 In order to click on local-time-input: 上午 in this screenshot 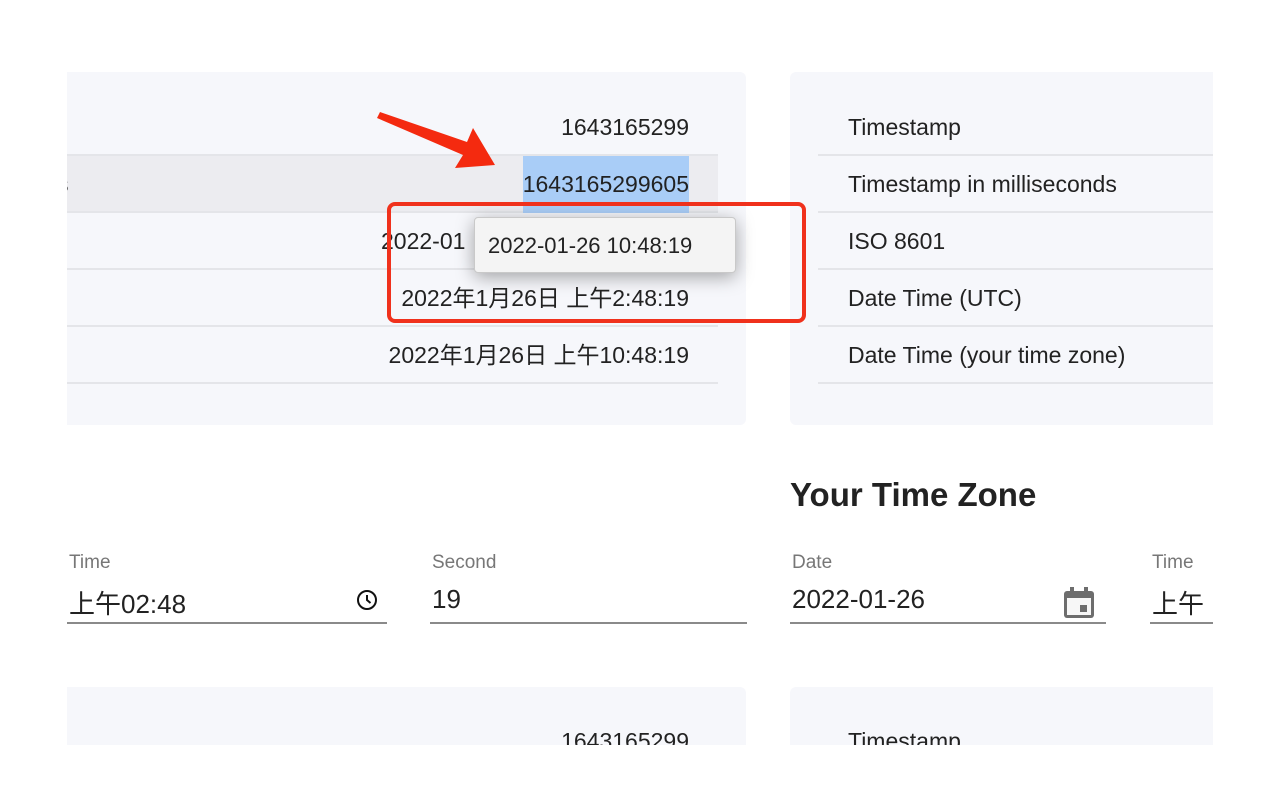, I will do `click(1178, 602)`.